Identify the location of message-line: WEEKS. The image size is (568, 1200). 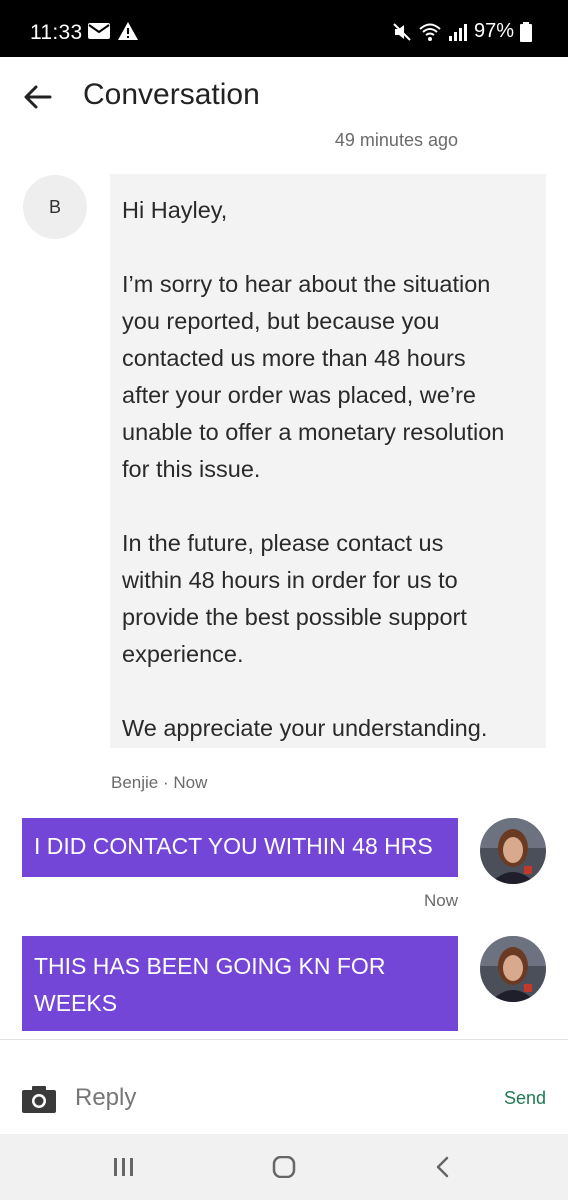
(76, 1003).